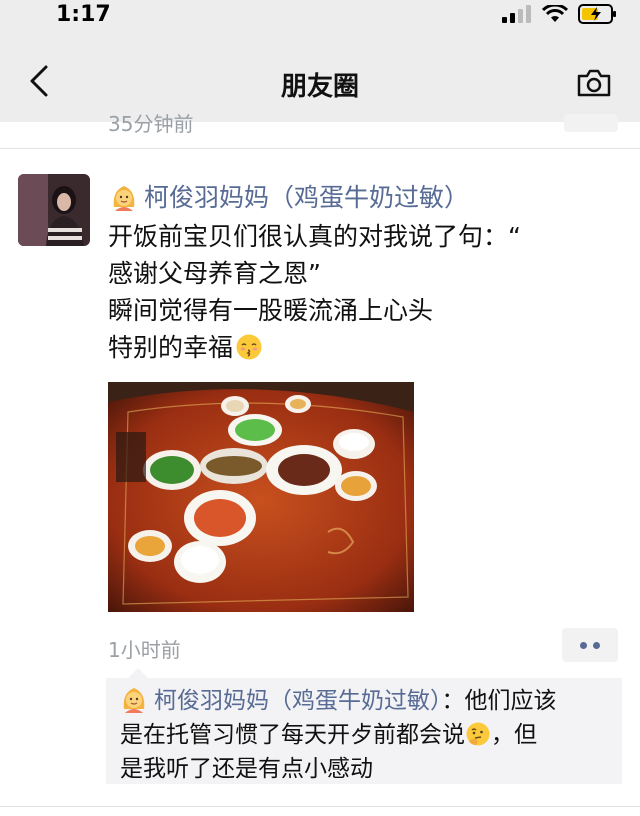  What do you see at coordinates (510, 701) in the screenshot?
I see `comment-text: 他们应该` at bounding box center [510, 701].